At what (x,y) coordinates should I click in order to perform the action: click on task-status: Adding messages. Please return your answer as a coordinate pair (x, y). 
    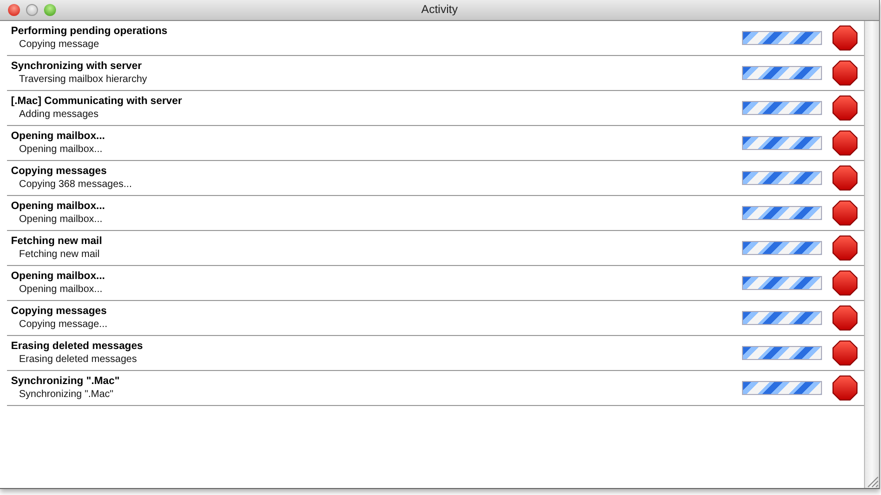
    Looking at the image, I should click on (59, 114).